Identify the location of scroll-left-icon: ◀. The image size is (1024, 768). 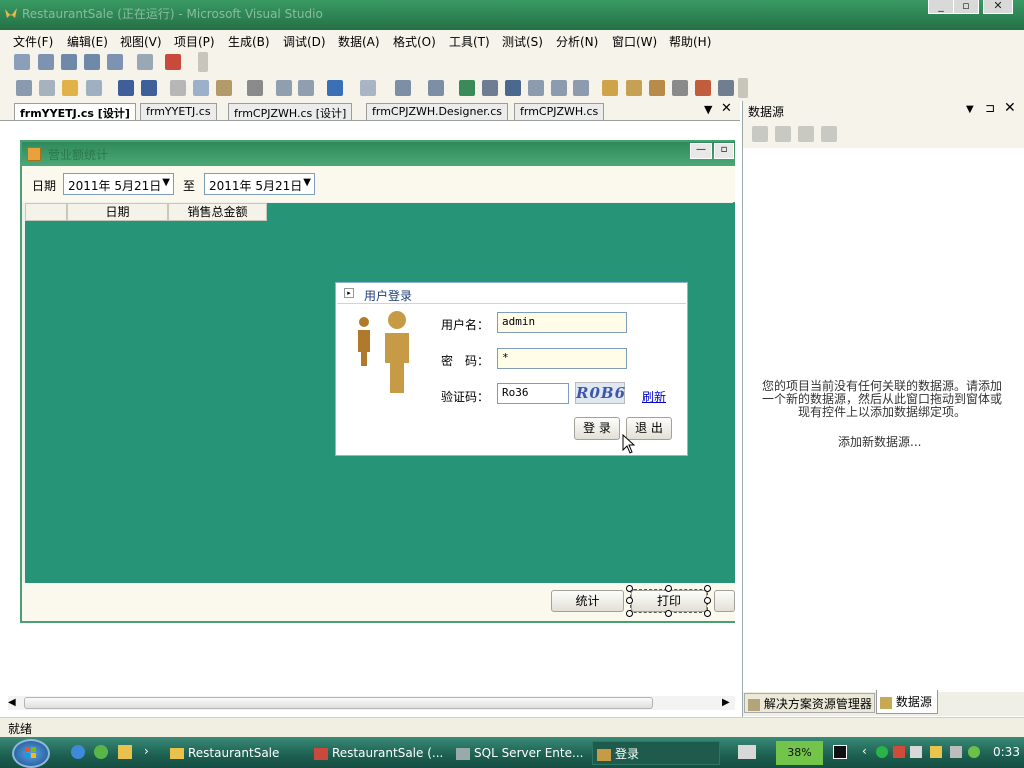
(12, 702).